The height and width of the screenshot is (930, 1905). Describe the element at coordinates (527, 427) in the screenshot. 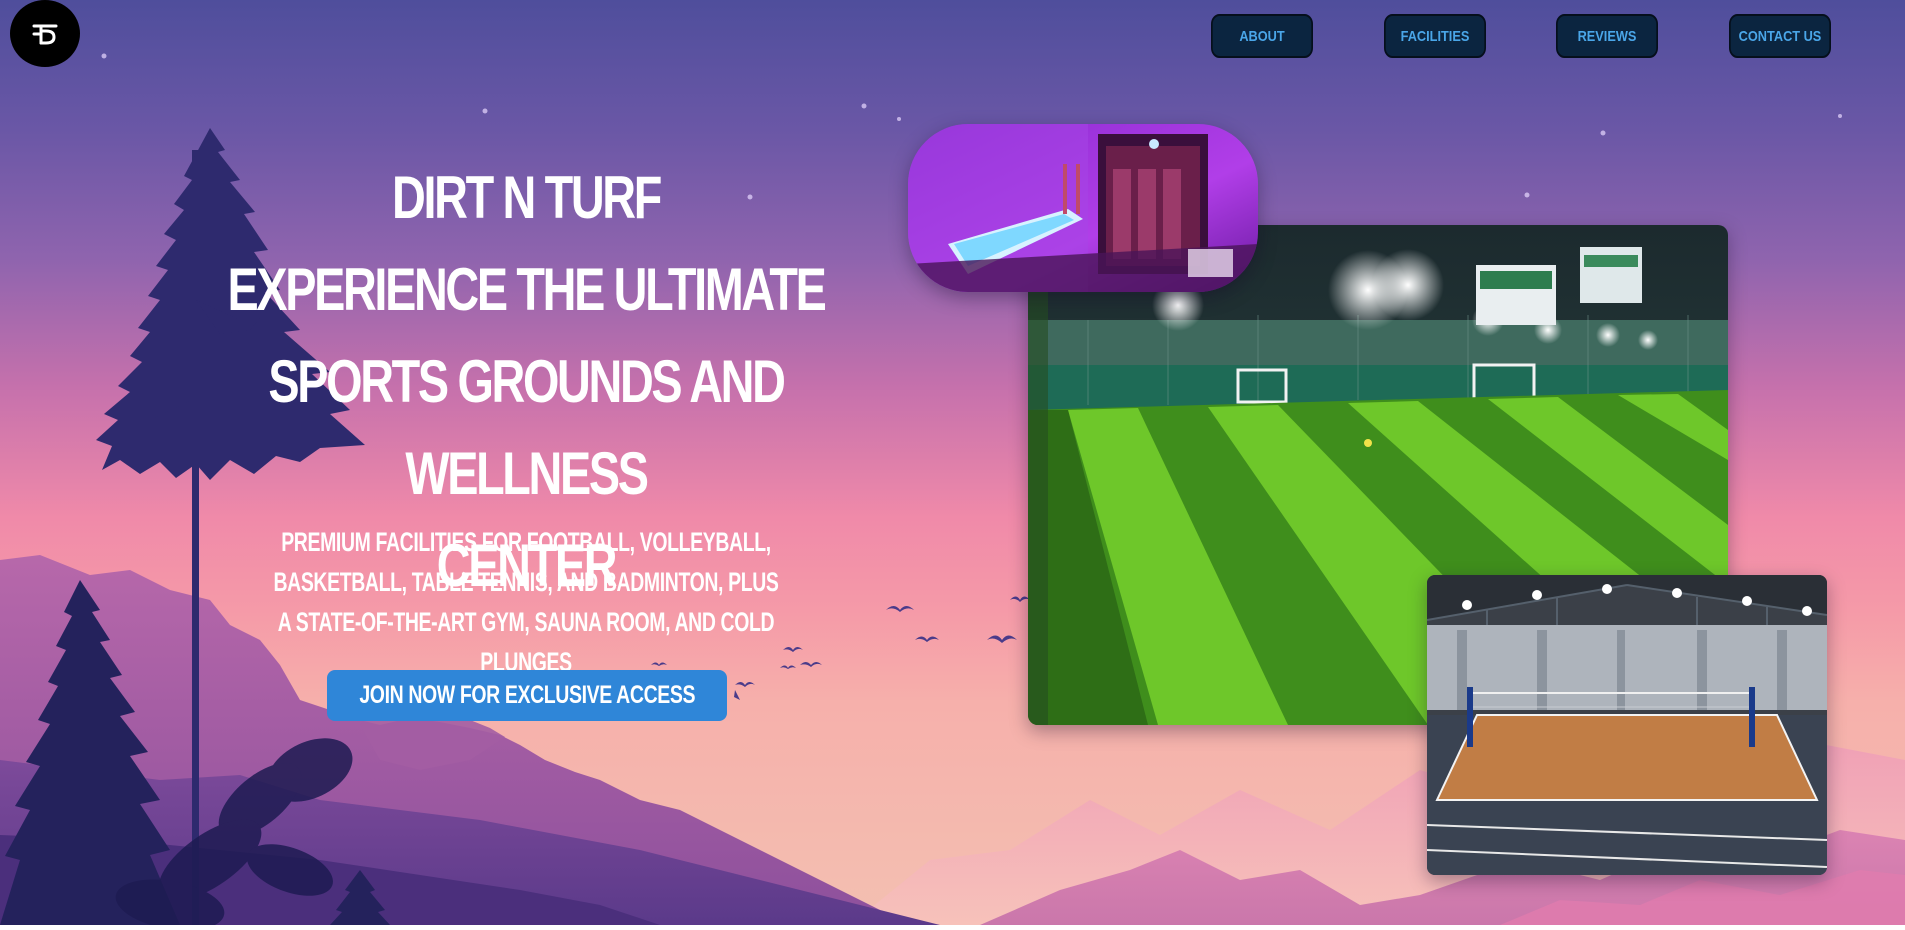

I see `hero-title-line: SPORTS GROUNDS AND WELLNESS` at that location.